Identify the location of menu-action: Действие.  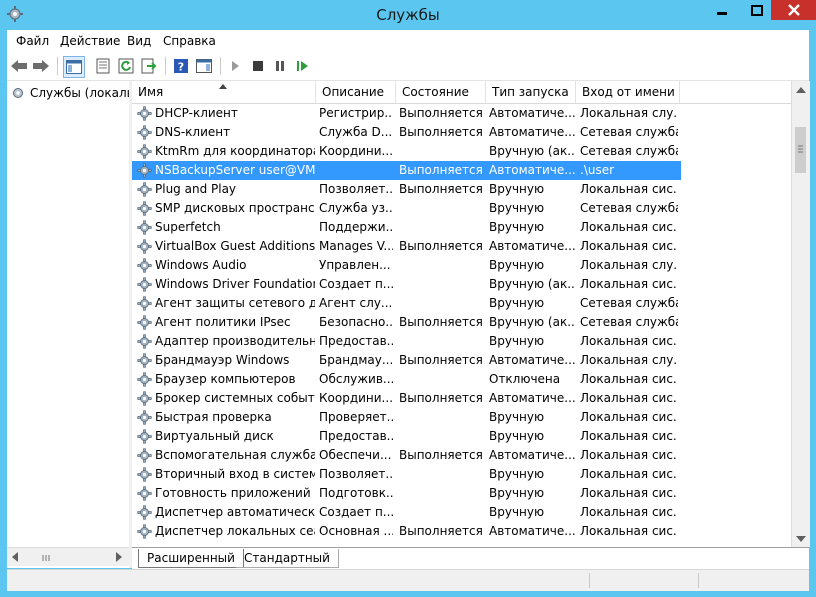
(90, 41).